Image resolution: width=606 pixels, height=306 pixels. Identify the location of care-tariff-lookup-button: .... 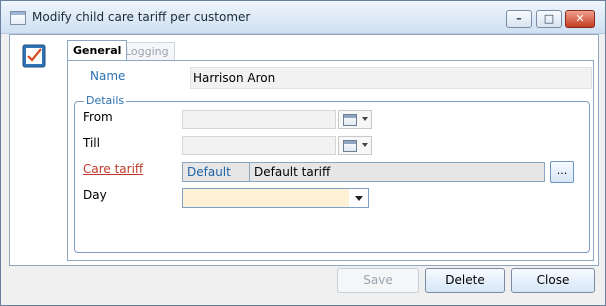
(562, 172).